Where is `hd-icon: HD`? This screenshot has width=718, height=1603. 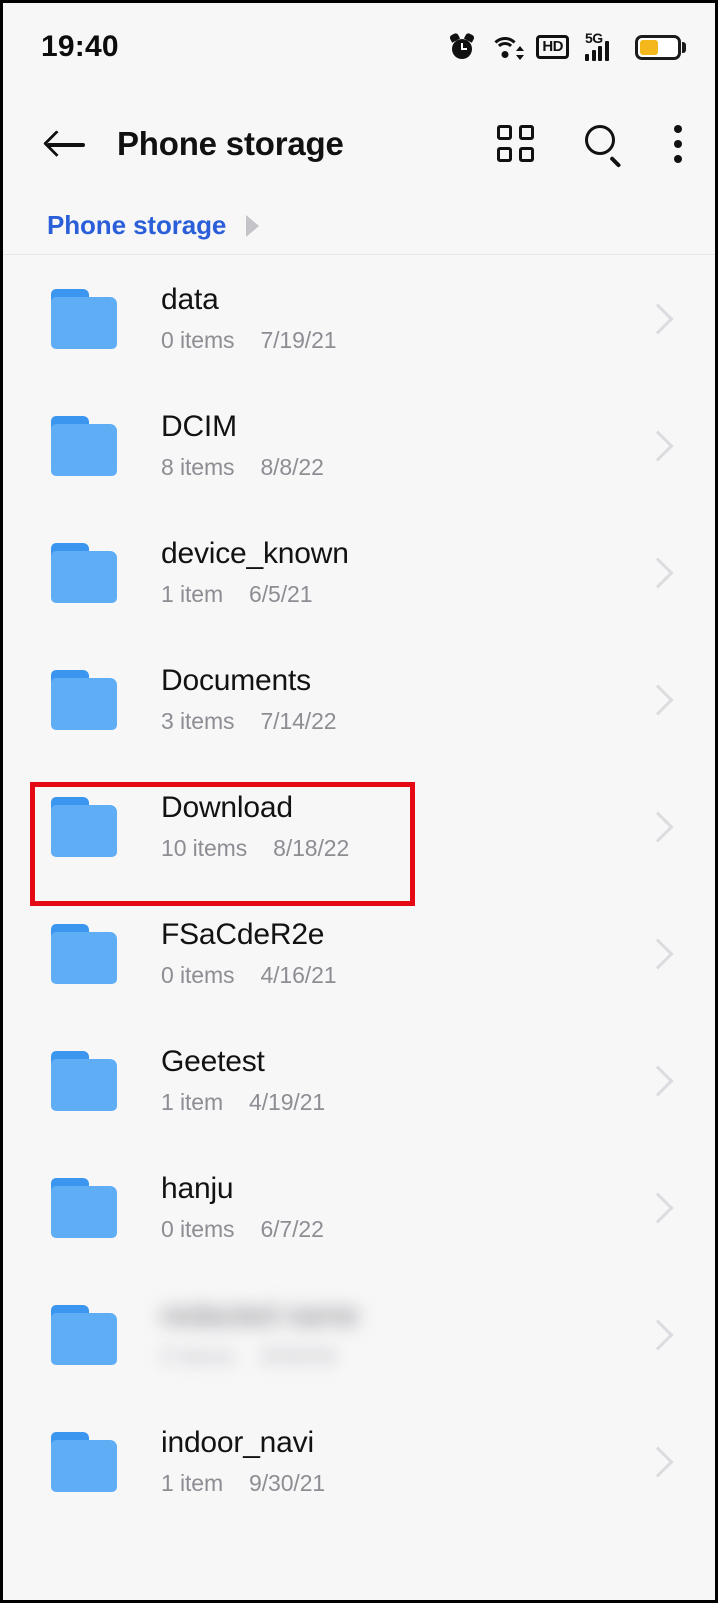 hd-icon: HD is located at coordinates (552, 47).